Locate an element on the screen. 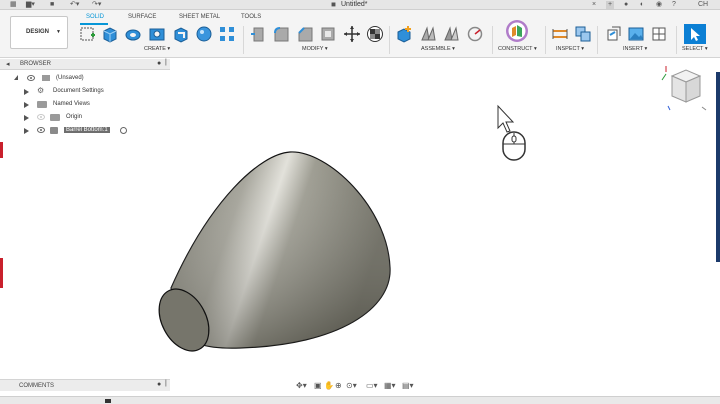  close-tab-icon: × is located at coordinates (594, 5).